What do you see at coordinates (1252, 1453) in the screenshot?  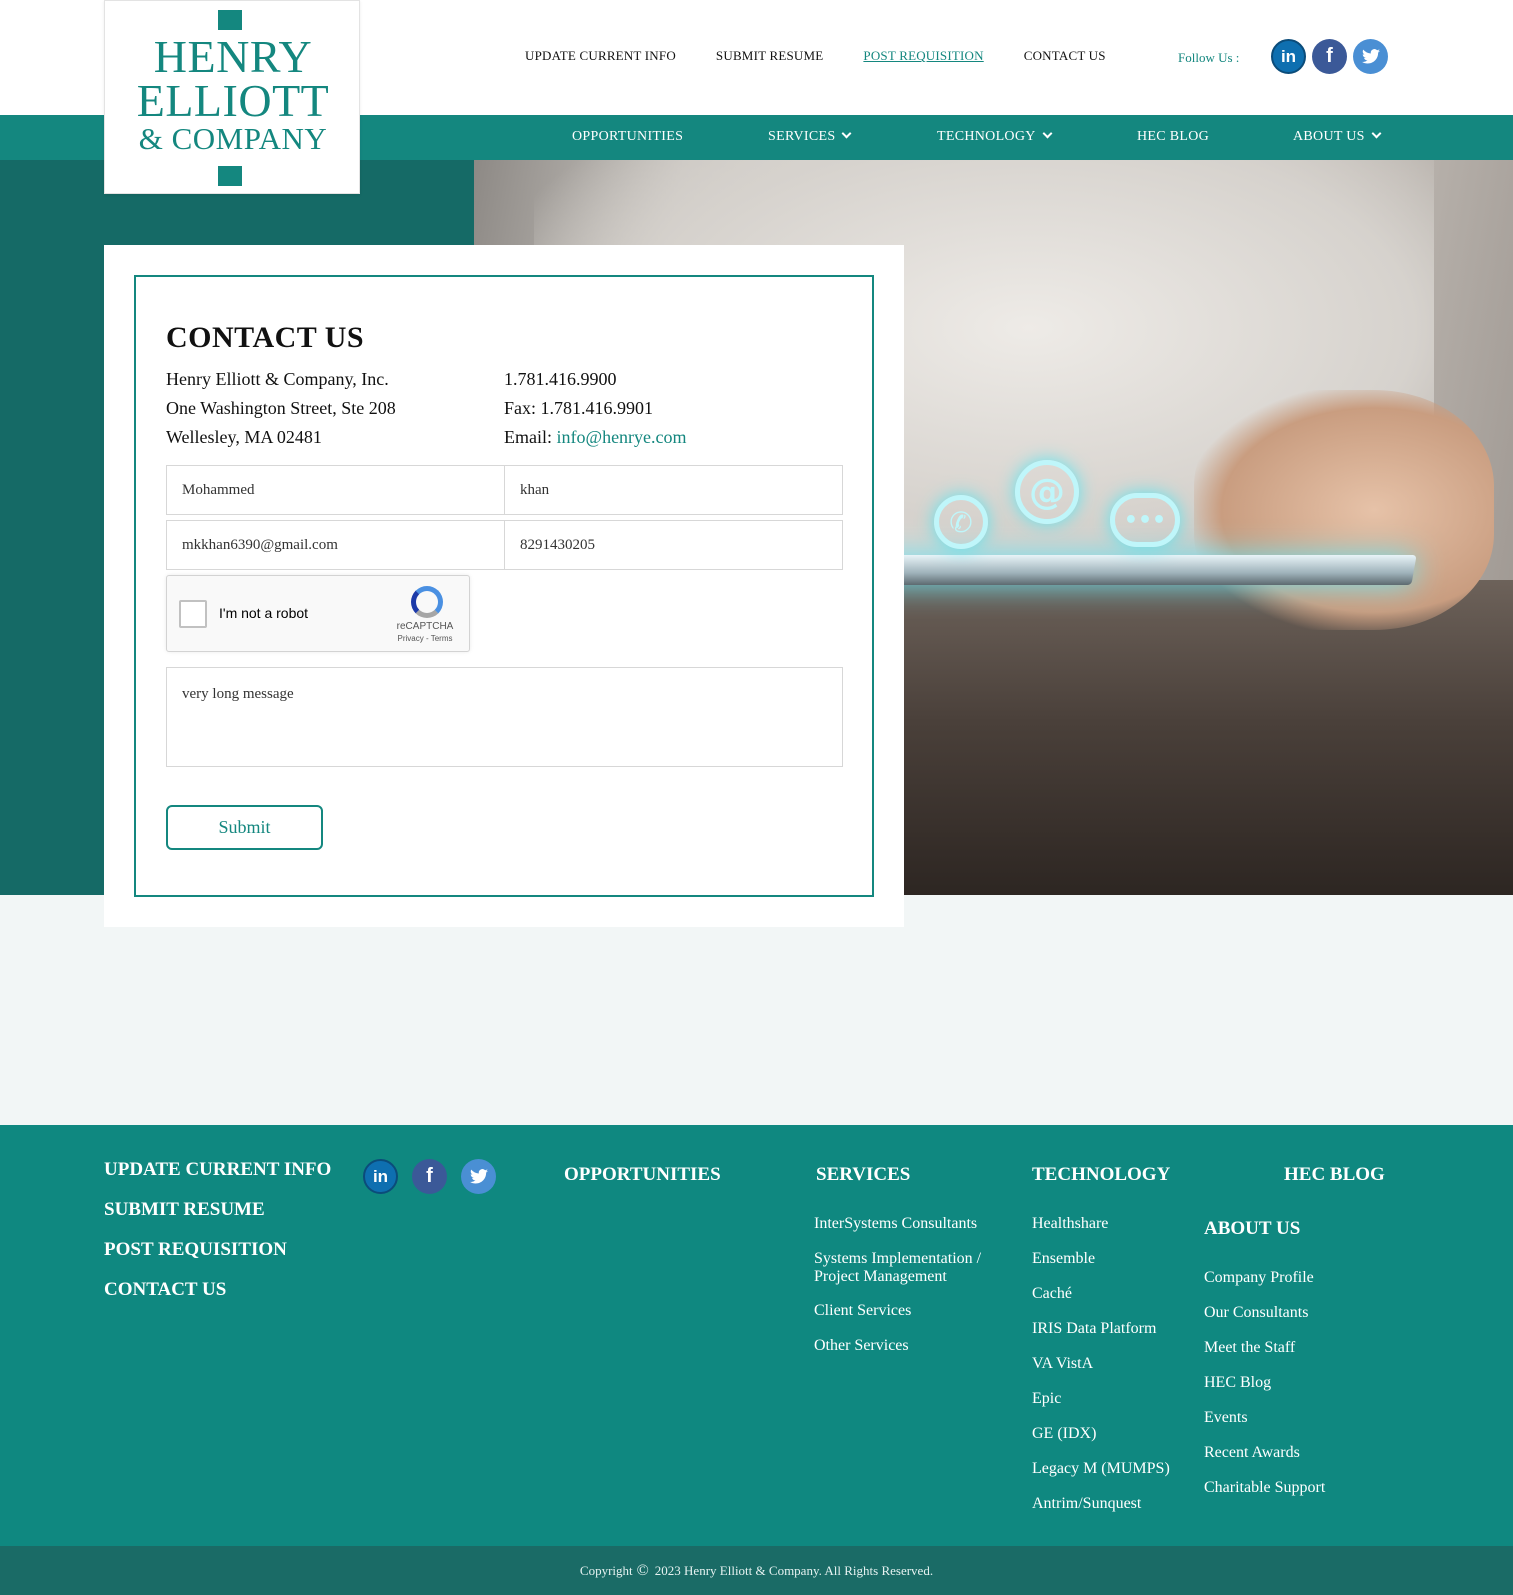 I see `footer-about-item: Recent Awards` at bounding box center [1252, 1453].